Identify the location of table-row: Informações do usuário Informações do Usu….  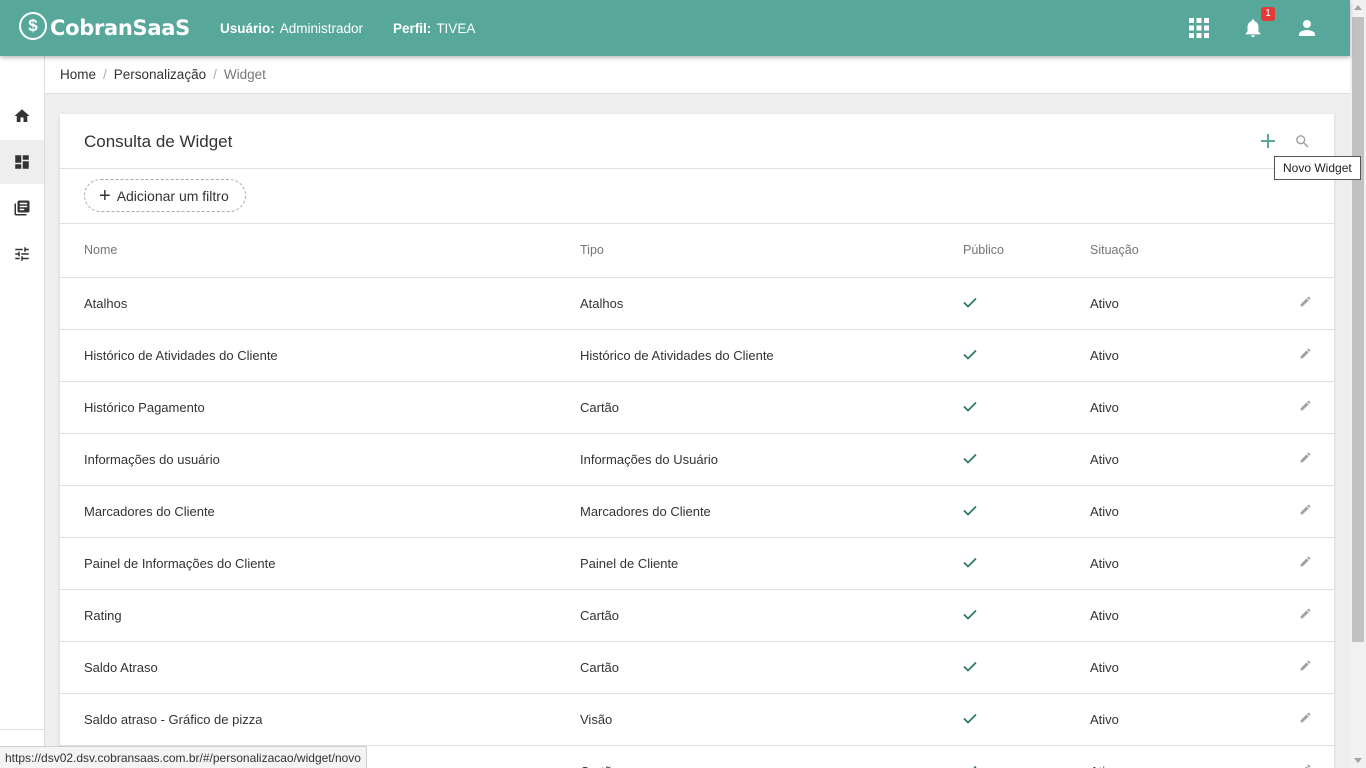
(697, 459).